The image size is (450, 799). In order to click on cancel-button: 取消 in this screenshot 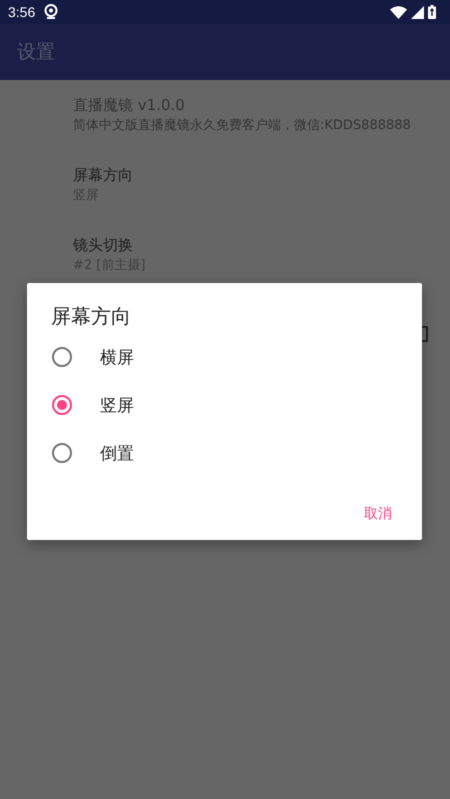, I will do `click(378, 514)`.